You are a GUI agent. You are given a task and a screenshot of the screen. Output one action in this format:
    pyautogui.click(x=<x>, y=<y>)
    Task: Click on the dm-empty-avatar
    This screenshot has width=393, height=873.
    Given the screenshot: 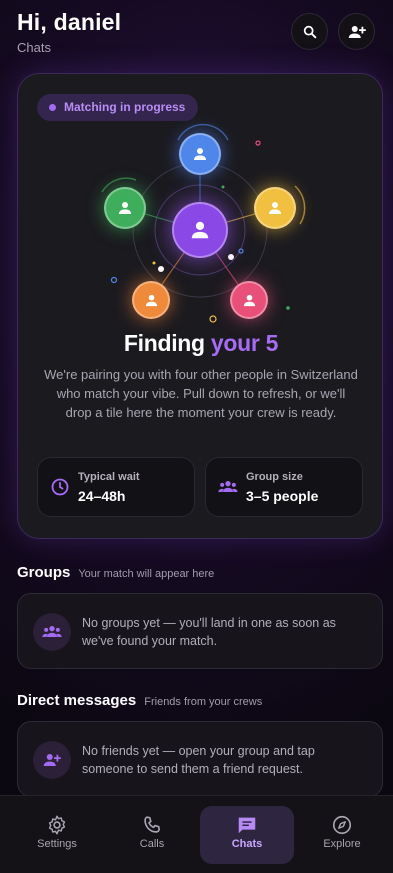 What is the action you would take?
    pyautogui.click(x=52, y=760)
    